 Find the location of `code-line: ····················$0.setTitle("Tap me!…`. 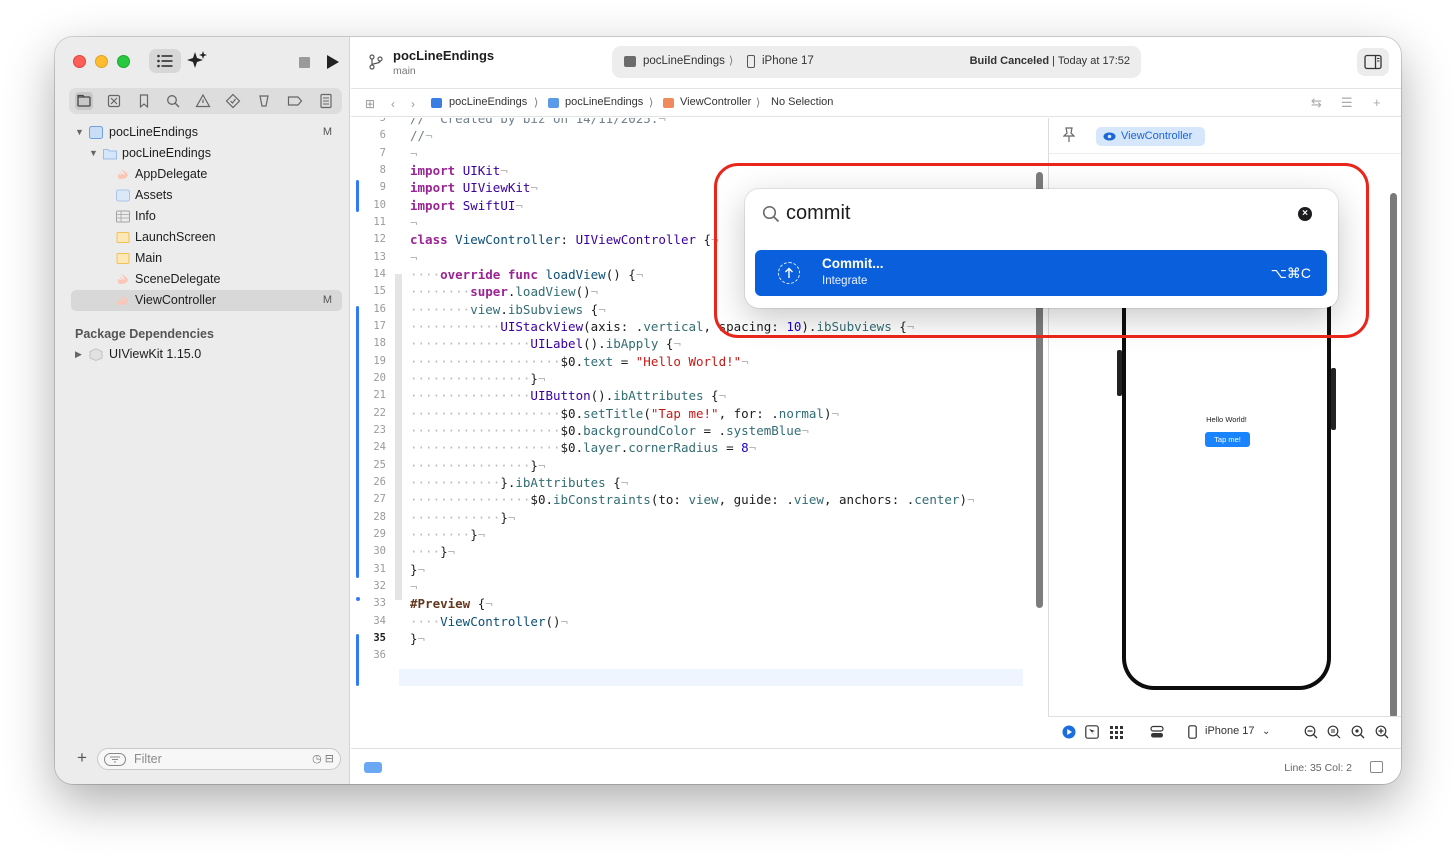

code-line: ····················$0.setTitle("Tap me!… is located at coordinates (625, 413).